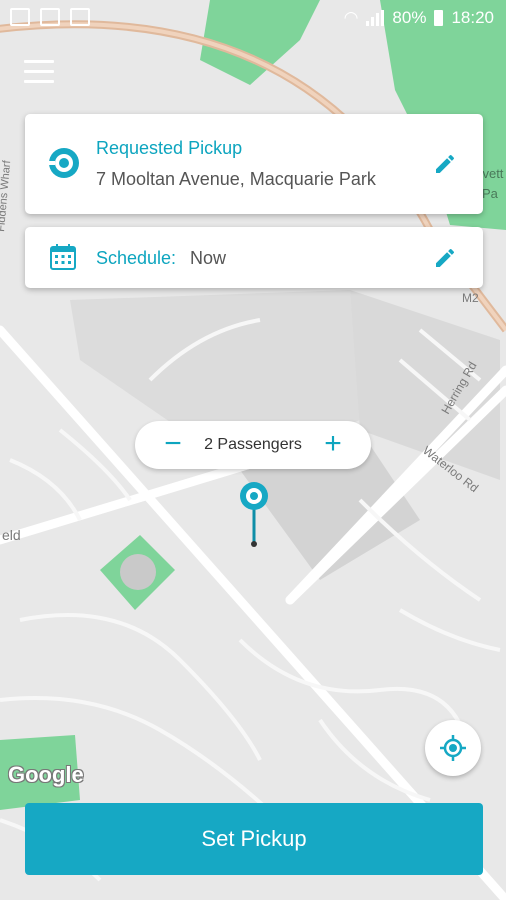  What do you see at coordinates (333, 445) in the screenshot?
I see `increase-passengers-button: +` at bounding box center [333, 445].